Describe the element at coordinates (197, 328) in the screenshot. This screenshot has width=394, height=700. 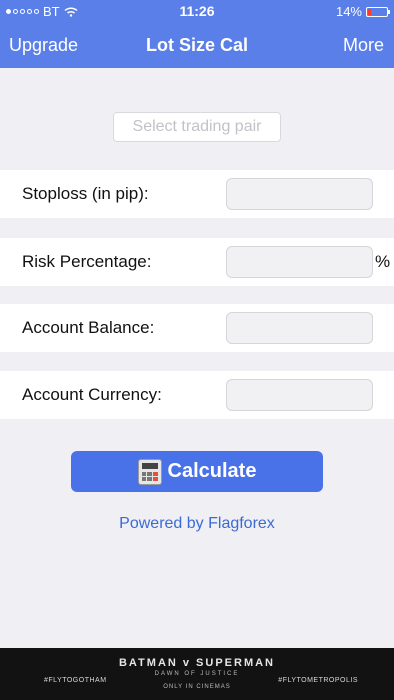
I see `balance-row: Account Balance:` at that location.